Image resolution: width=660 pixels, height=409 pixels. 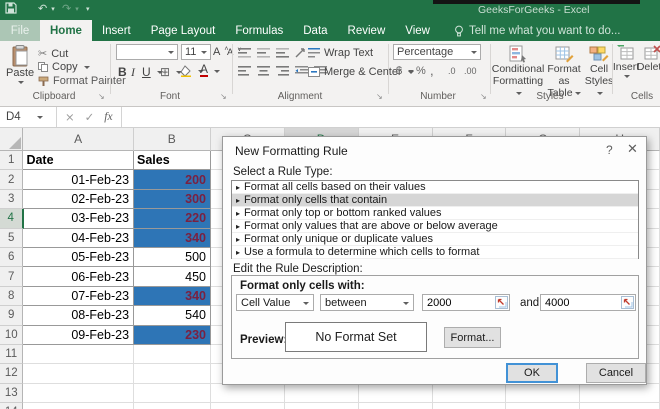 I want to click on cell-E14, so click(x=396, y=406).